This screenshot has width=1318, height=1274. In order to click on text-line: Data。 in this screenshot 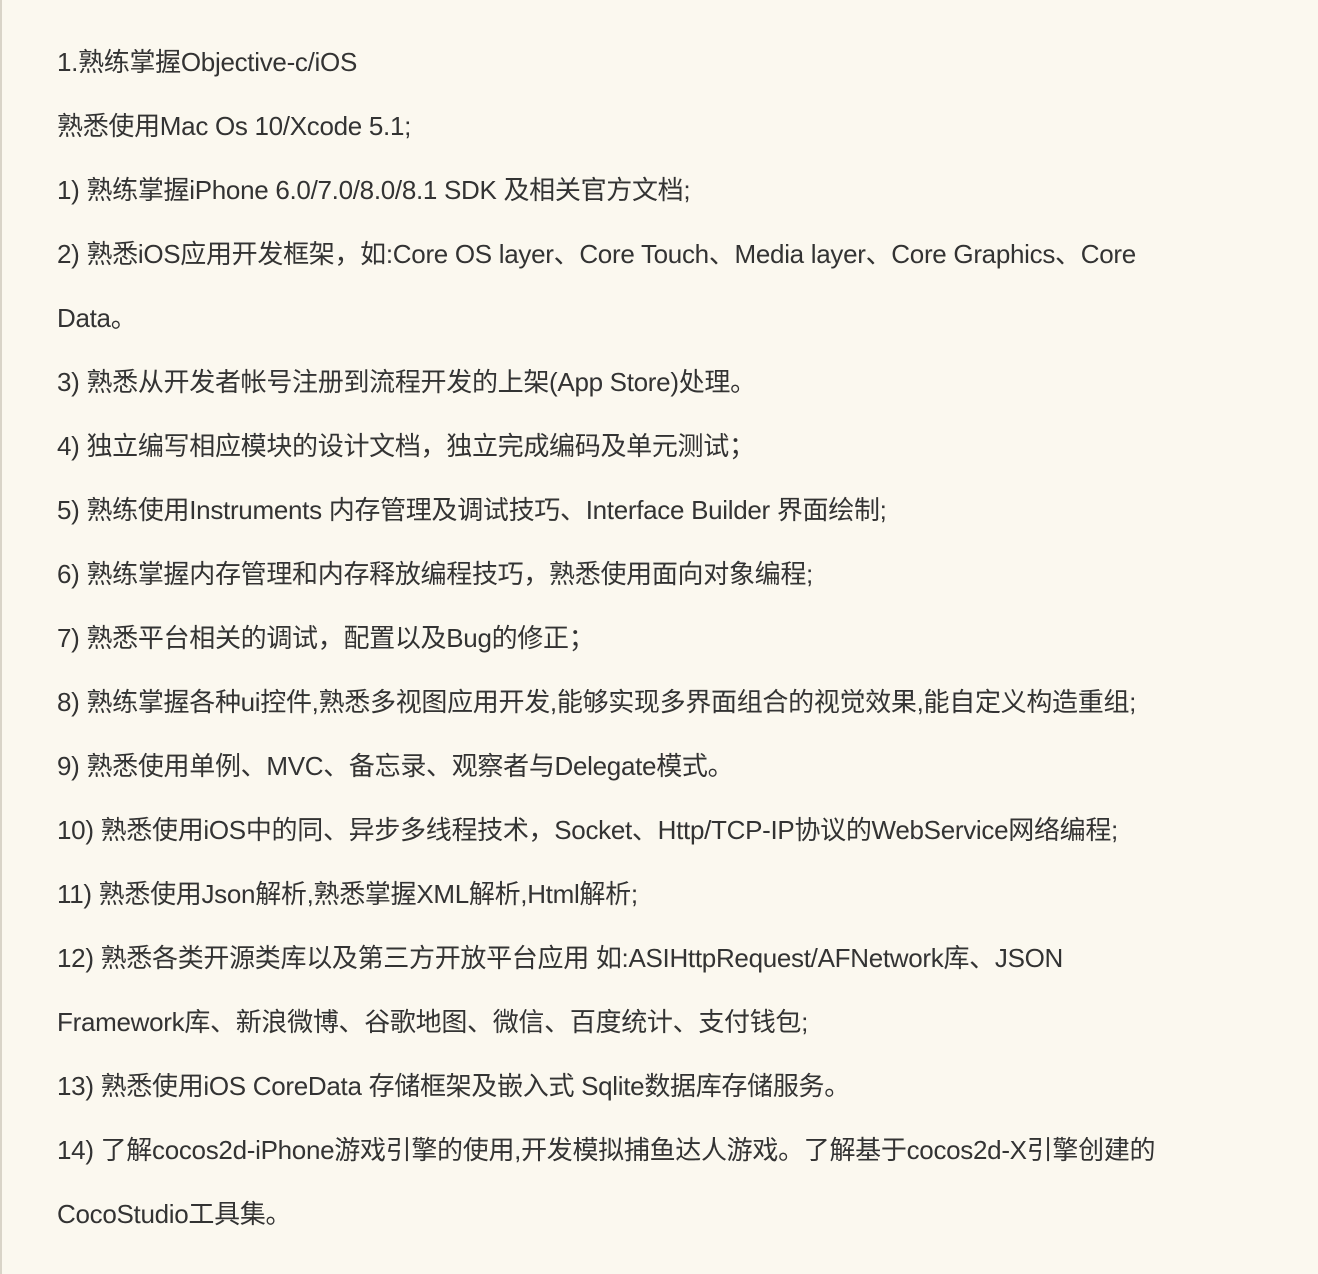, I will do `click(97, 318)`.